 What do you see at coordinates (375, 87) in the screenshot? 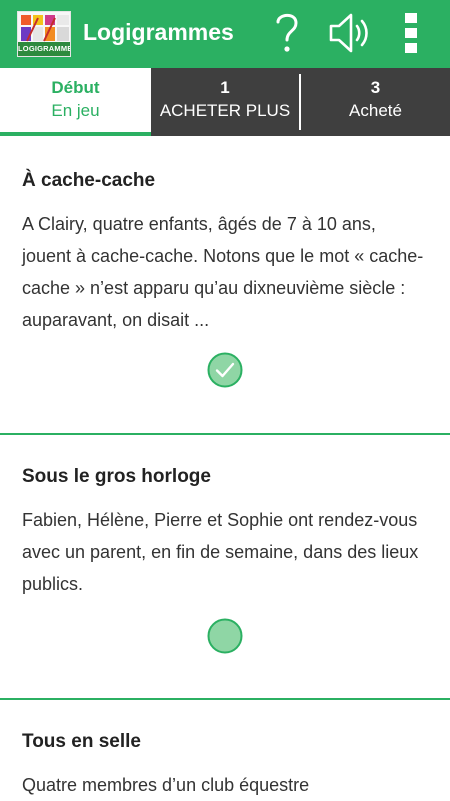
I see `tab-count: 3` at bounding box center [375, 87].